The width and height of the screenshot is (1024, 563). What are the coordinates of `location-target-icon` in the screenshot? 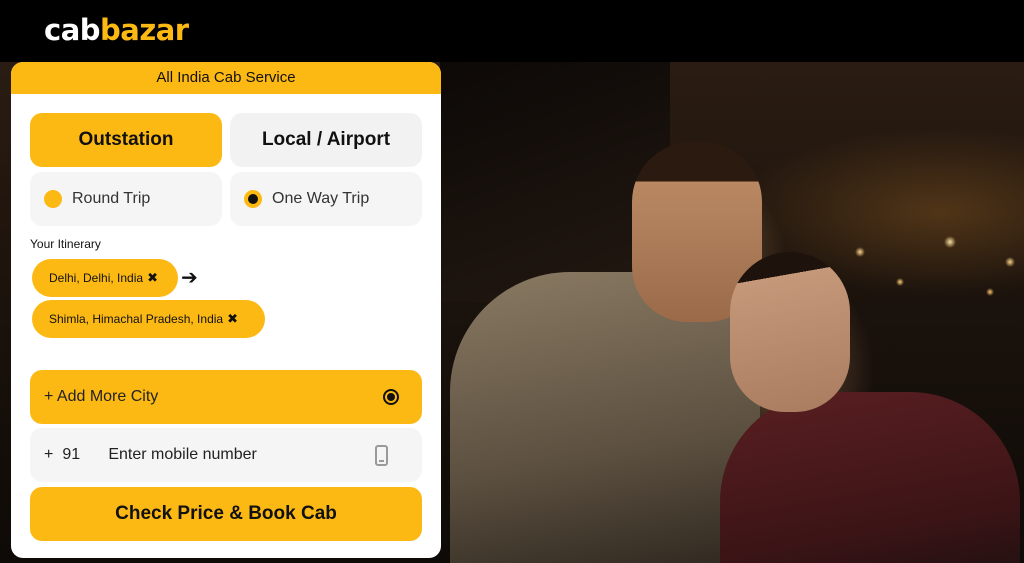 It's located at (391, 397).